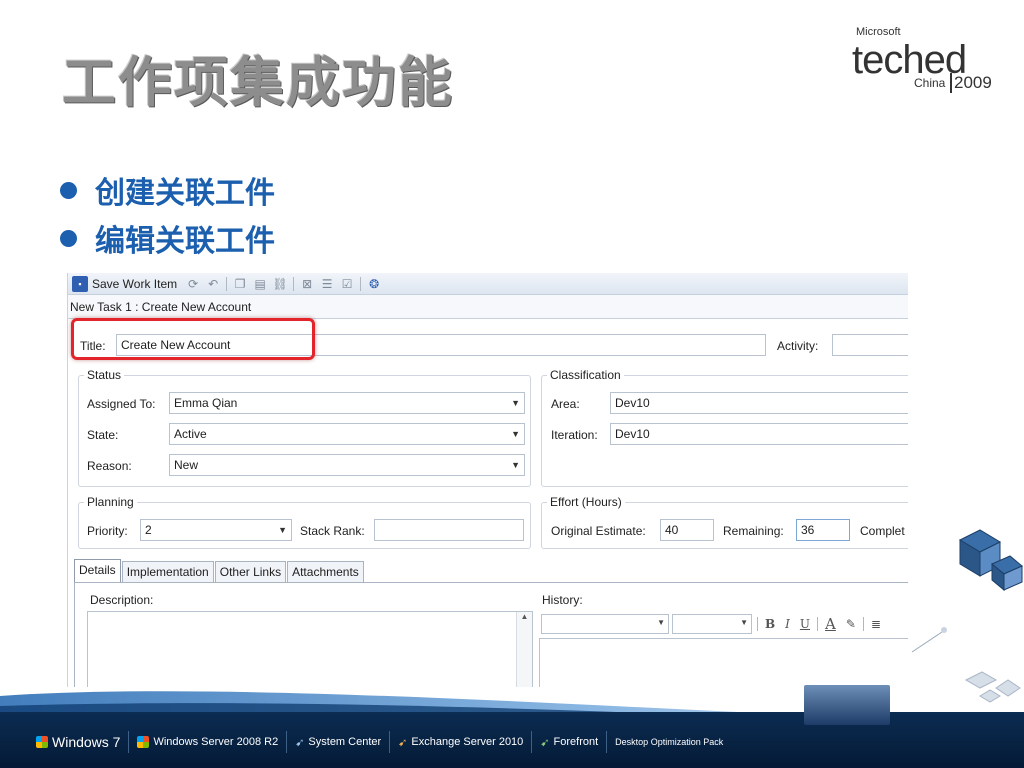 This screenshot has width=1024, height=768. What do you see at coordinates (190, 434) in the screenshot?
I see `state-value: Active` at bounding box center [190, 434].